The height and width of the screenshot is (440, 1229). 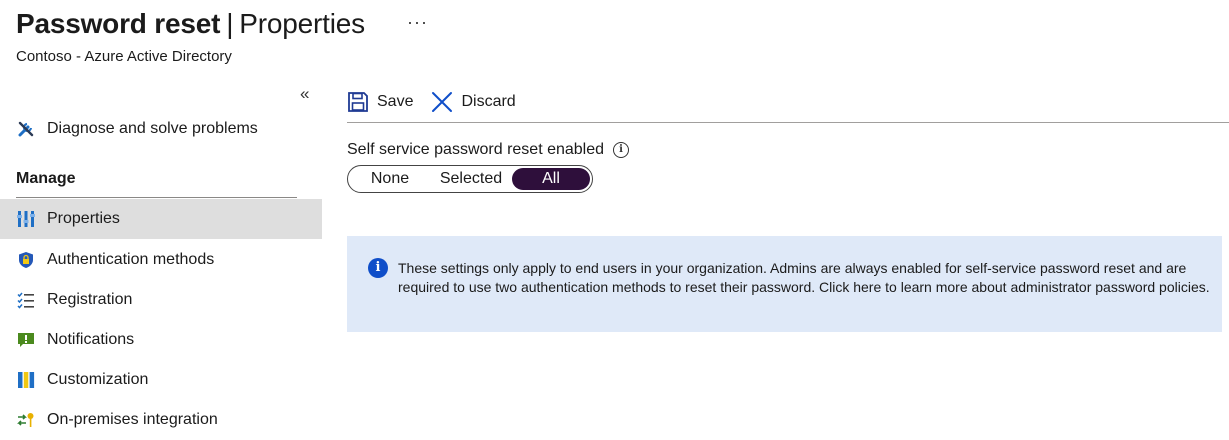 I want to click on command-bar: Save Discard, so click(x=440, y=102).